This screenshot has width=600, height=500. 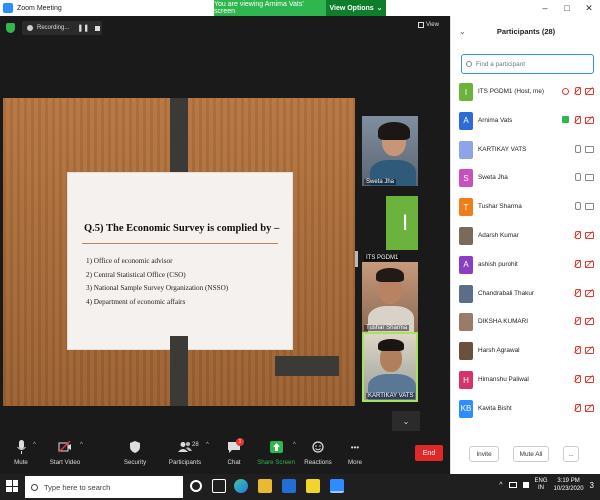 What do you see at coordinates (98, 28) in the screenshot?
I see `stop-recording-button` at bounding box center [98, 28].